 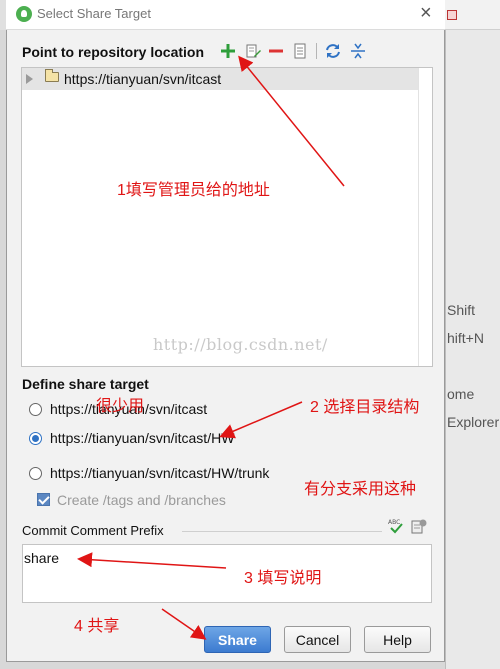 I want to click on arrow-to-option, so click(x=261, y=420).